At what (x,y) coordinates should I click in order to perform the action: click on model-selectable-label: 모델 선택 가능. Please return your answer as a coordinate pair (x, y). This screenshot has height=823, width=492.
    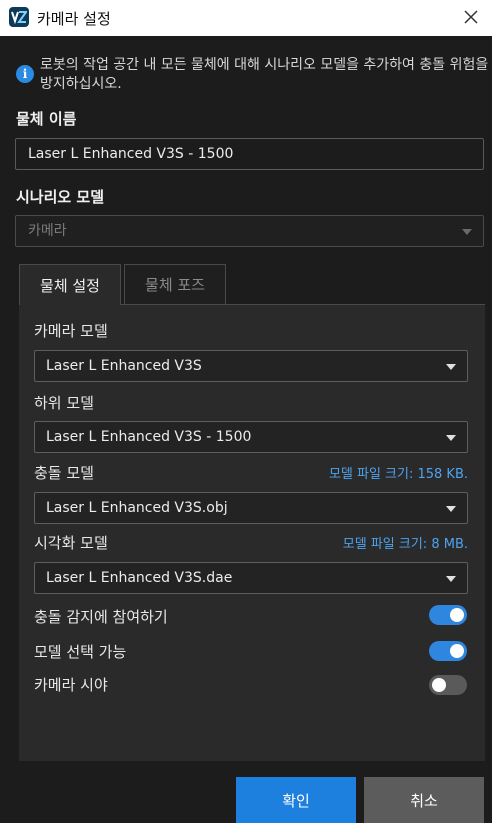
    Looking at the image, I should click on (80, 652).